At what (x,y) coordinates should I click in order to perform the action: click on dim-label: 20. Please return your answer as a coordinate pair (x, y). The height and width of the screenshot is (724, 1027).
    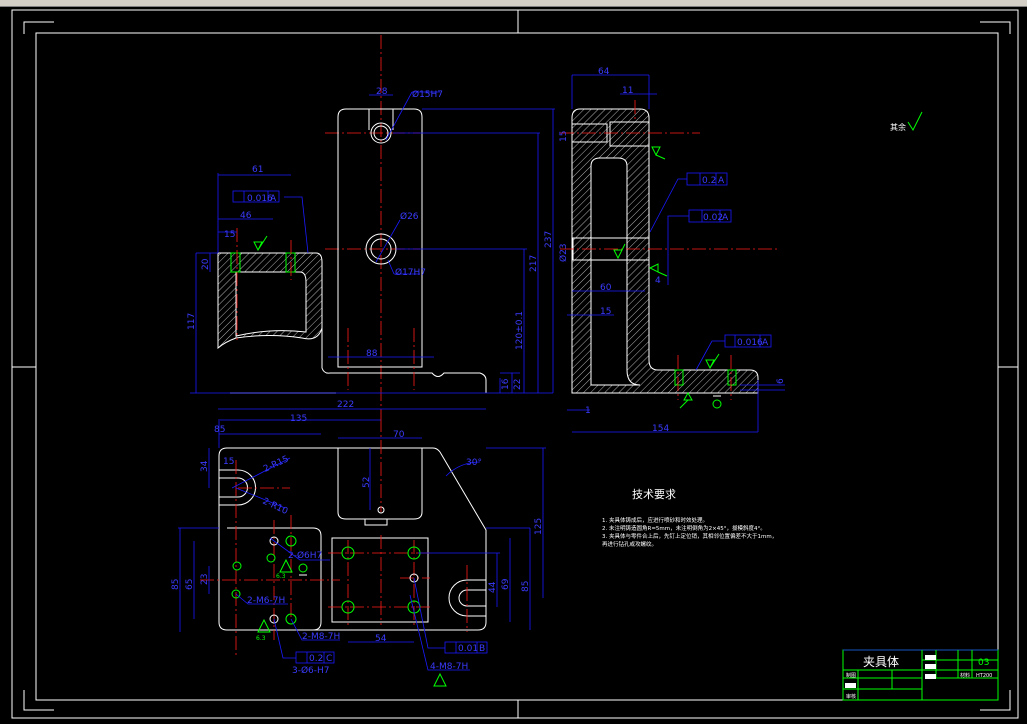
    Looking at the image, I should click on (206, 264).